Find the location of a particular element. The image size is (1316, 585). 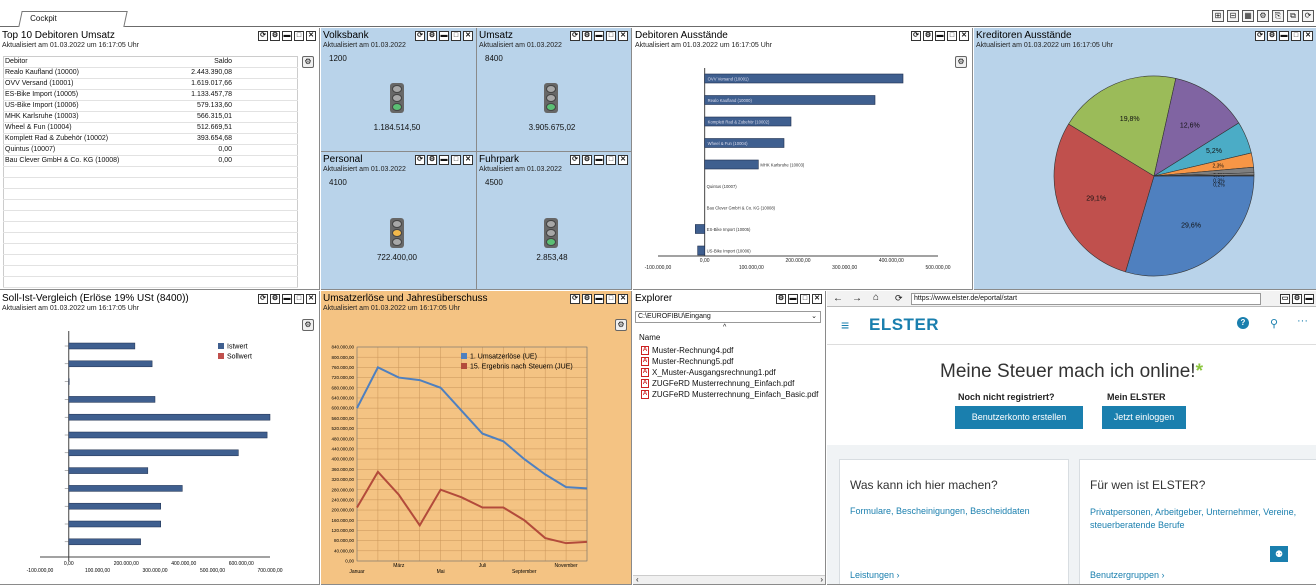

table-row: Quintus (10007) 0,00 is located at coordinates (150, 150).